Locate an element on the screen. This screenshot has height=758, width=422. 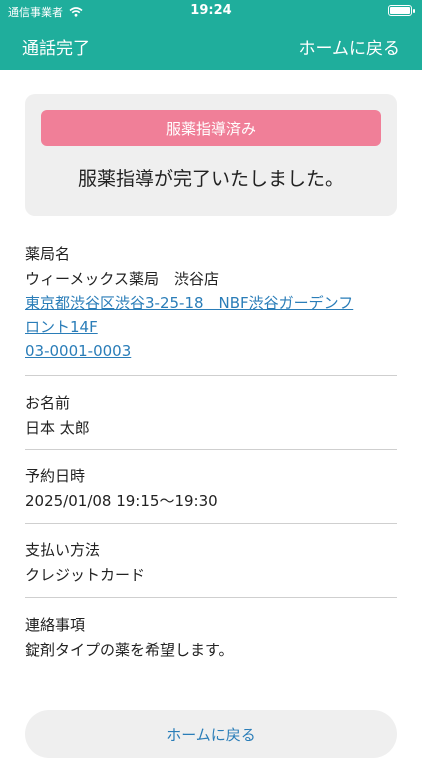
status-bar: 通信事業者 19:24 is located at coordinates (211, 11).